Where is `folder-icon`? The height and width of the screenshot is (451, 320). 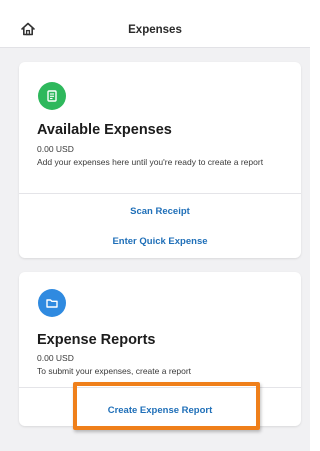
folder-icon is located at coordinates (52, 303).